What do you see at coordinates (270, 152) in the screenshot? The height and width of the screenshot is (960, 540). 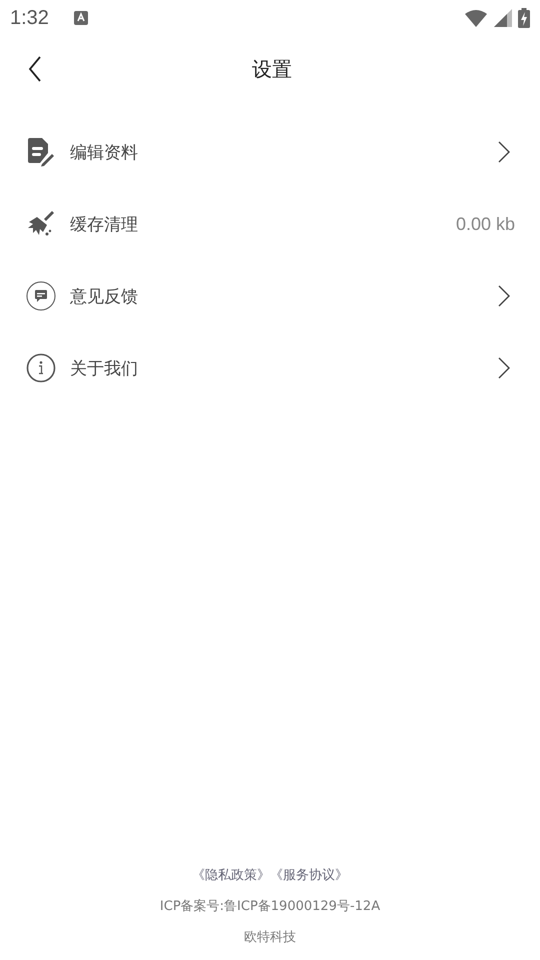 I see `settings-row: 编辑资料` at bounding box center [270, 152].